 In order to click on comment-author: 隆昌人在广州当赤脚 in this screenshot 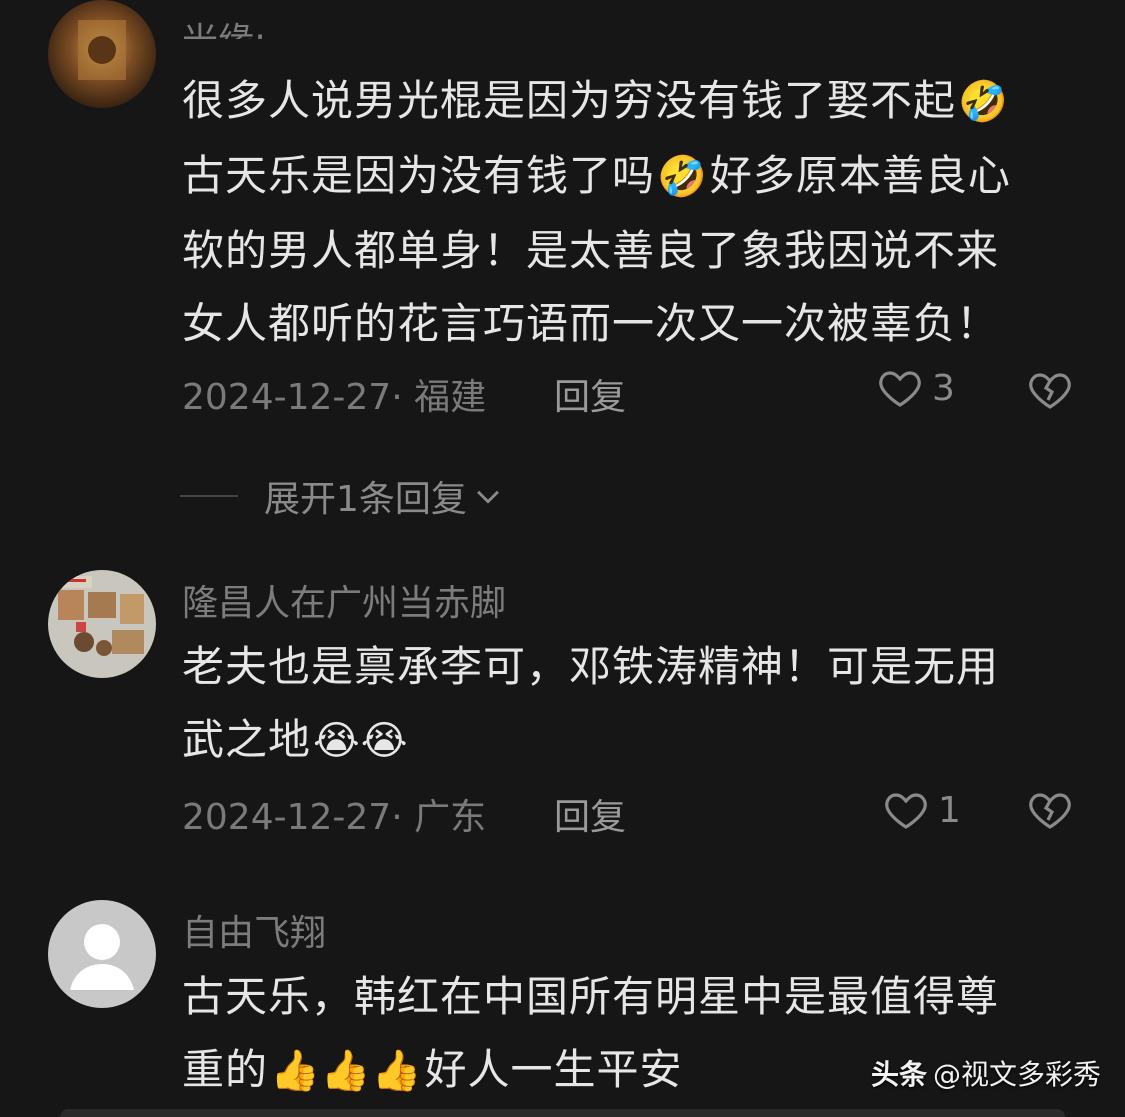, I will do `click(344, 600)`.